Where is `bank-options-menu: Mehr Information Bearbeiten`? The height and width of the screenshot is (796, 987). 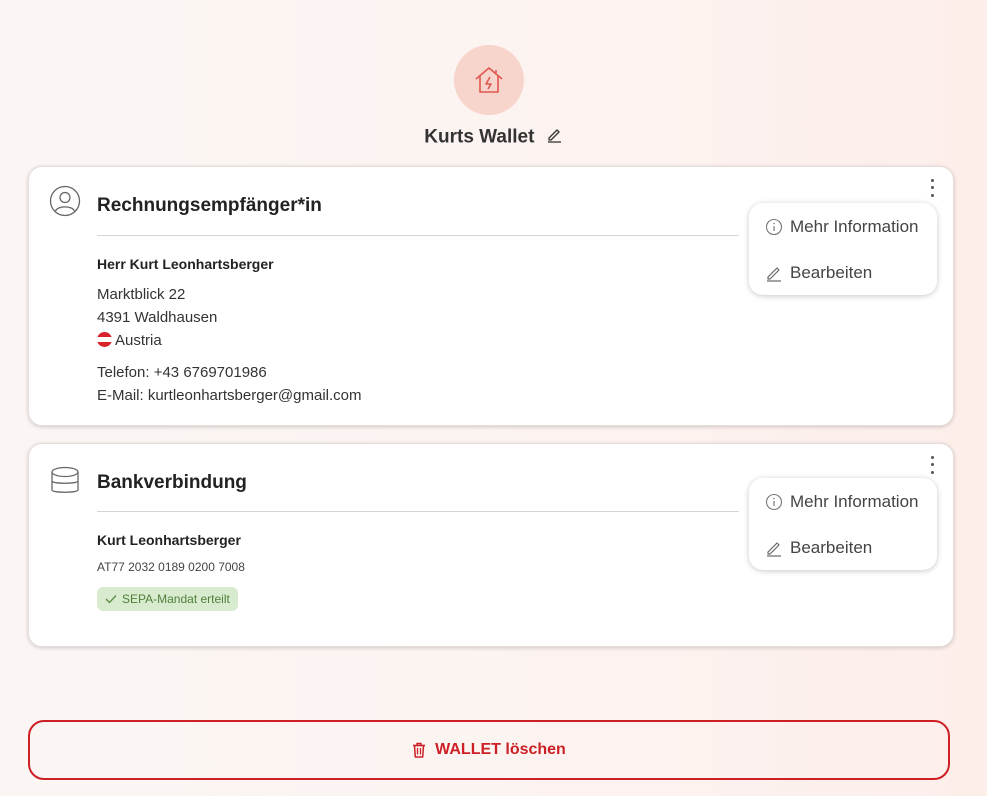
bank-options-menu: Mehr Information Bearbeiten is located at coordinates (843, 524).